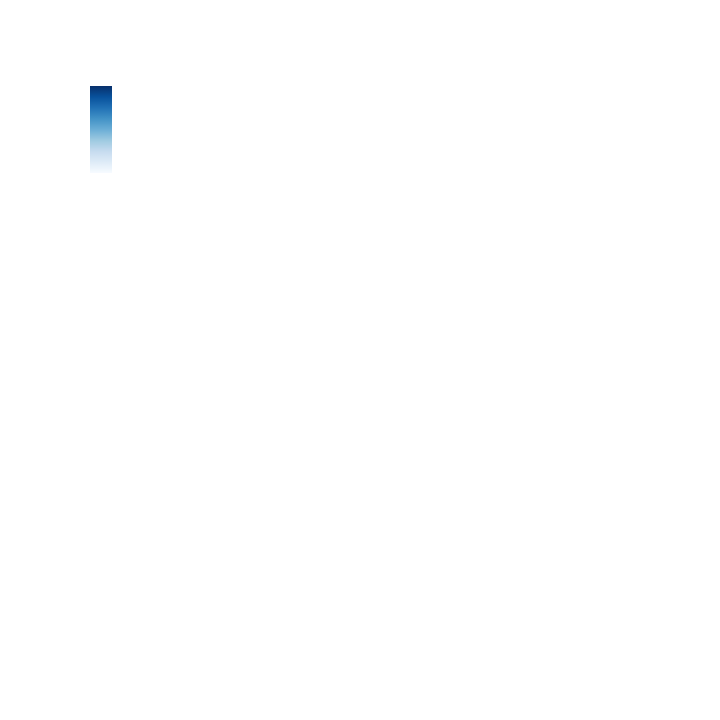 The height and width of the screenshot is (720, 720). I want to click on colorbar-gradient, so click(101, 129).